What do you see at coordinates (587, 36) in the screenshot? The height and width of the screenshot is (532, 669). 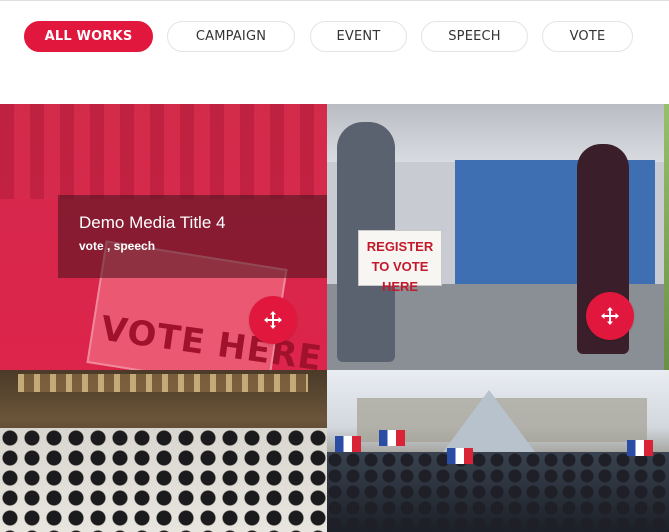 I see `filter-vote: VOTE` at bounding box center [587, 36].